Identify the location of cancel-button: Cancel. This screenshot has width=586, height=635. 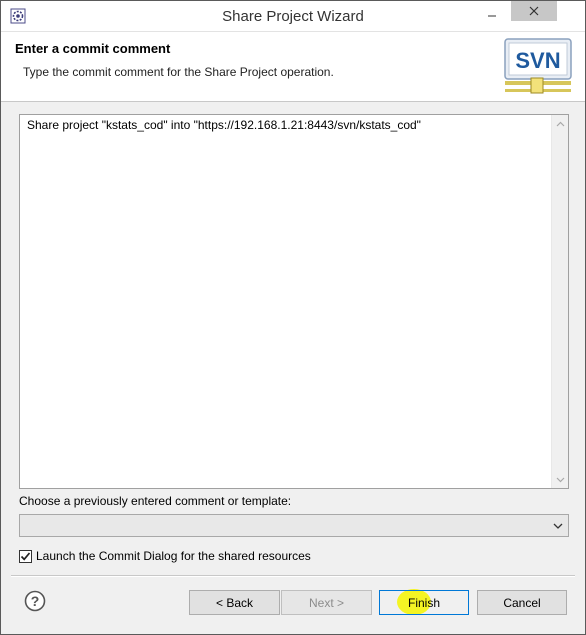
(522, 602).